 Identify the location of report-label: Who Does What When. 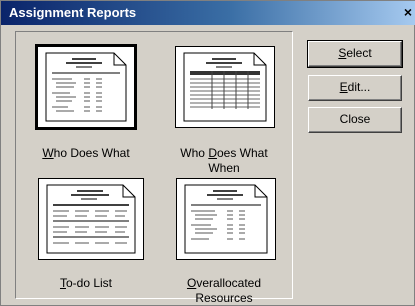
(224, 161).